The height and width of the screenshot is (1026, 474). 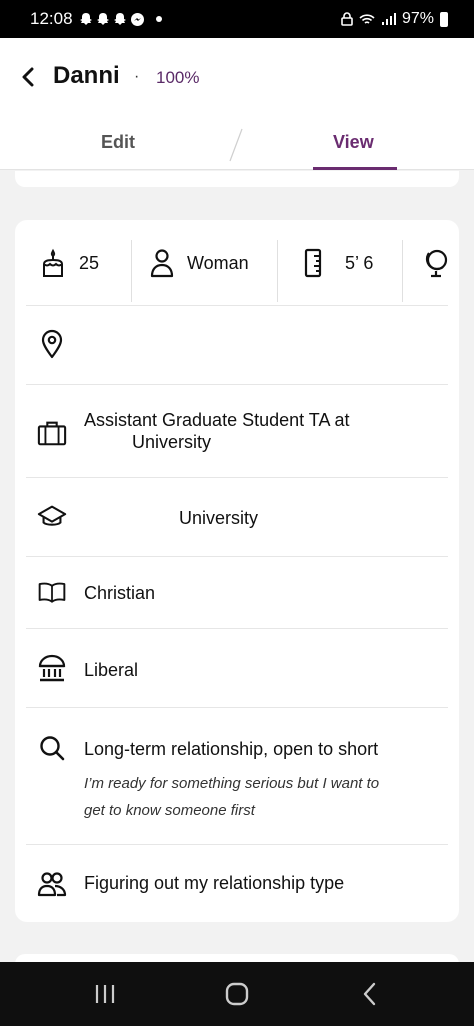 What do you see at coordinates (86, 75) in the screenshot?
I see `profile-name-title: Danni` at bounding box center [86, 75].